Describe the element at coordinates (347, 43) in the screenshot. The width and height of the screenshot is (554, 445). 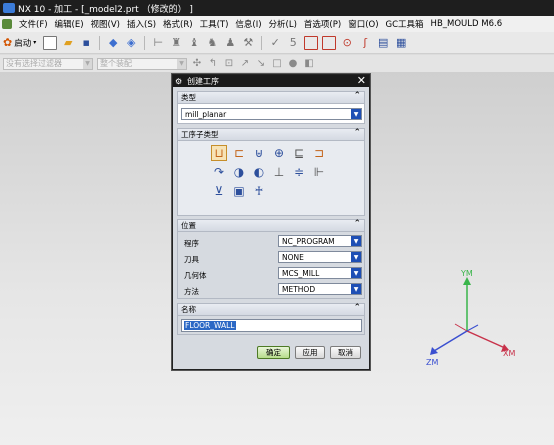
I see `machining-method-view-icon: ⊙` at that location.